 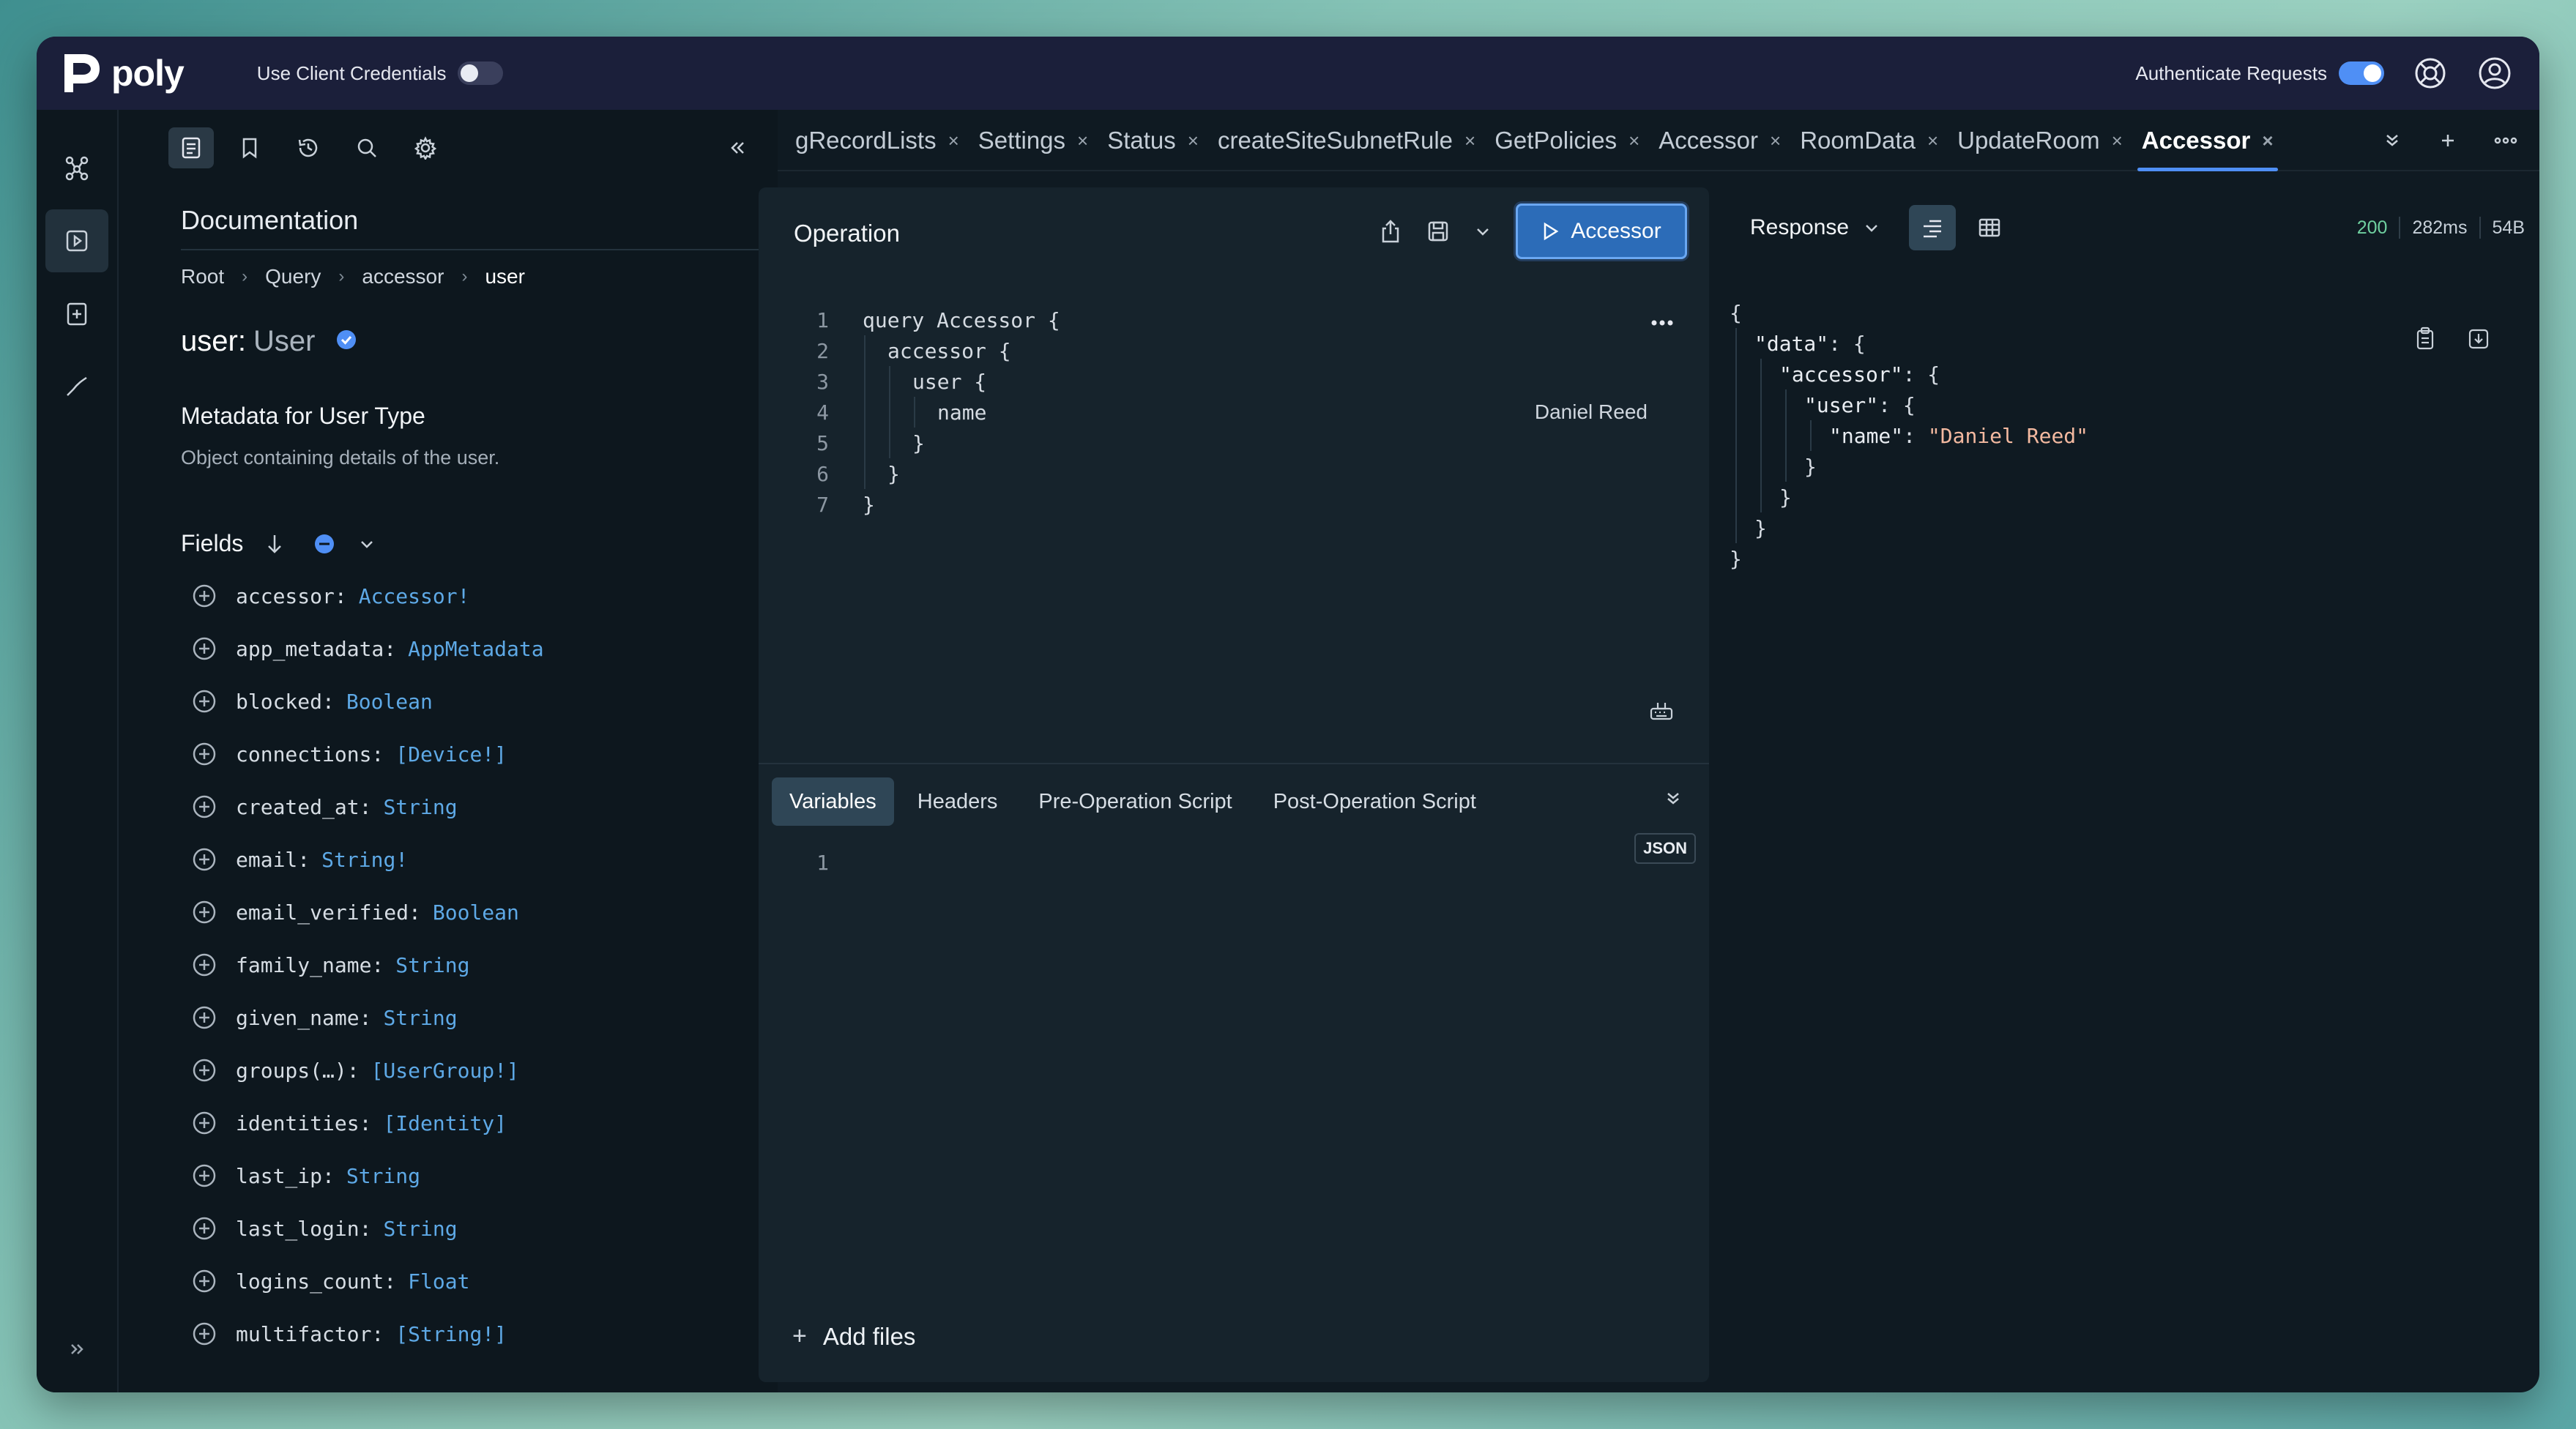 I want to click on history-icon, so click(x=308, y=147).